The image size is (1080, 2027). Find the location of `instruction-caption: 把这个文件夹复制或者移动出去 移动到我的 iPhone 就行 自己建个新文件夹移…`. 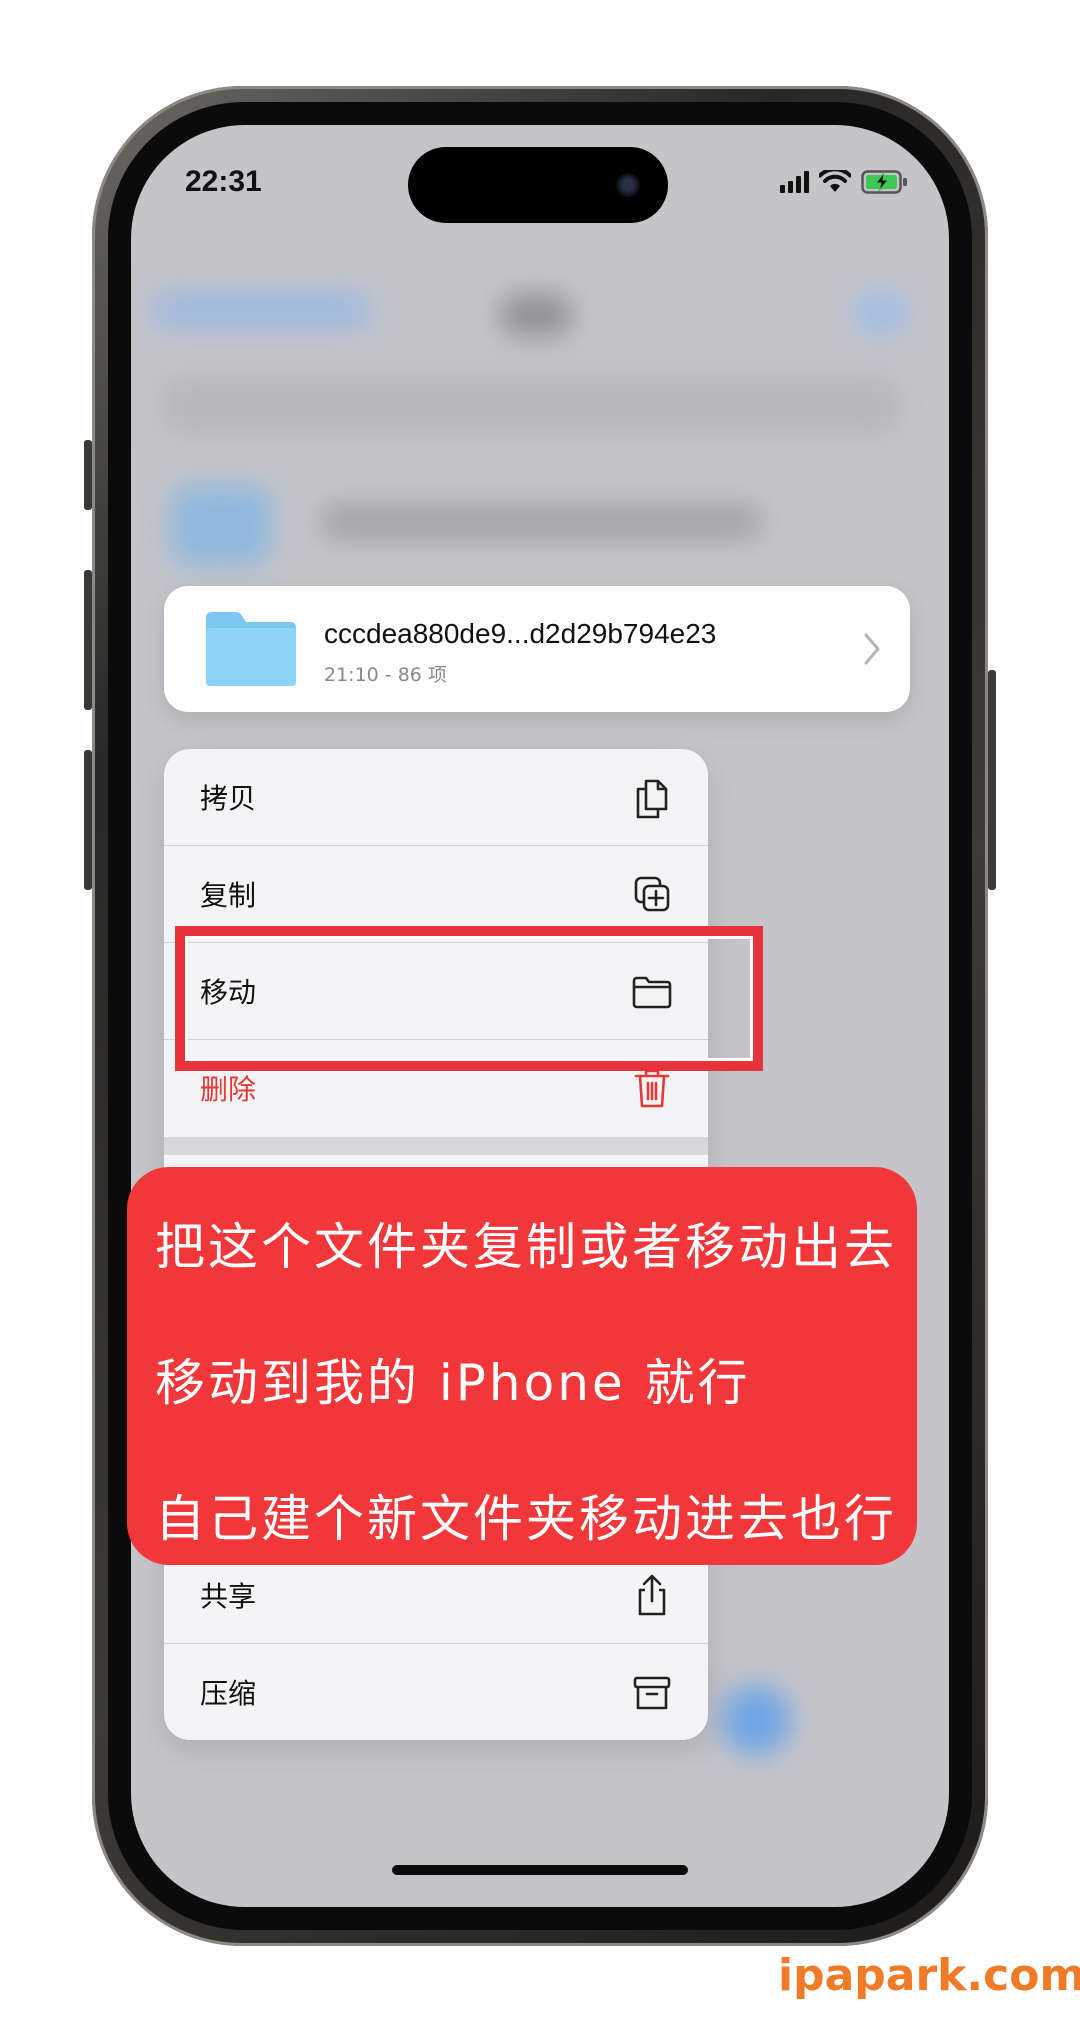

instruction-caption: 把这个文件夹复制或者移动出去 移动到我的 iPhone 就行 自己建个新文件夹移… is located at coordinates (522, 1366).